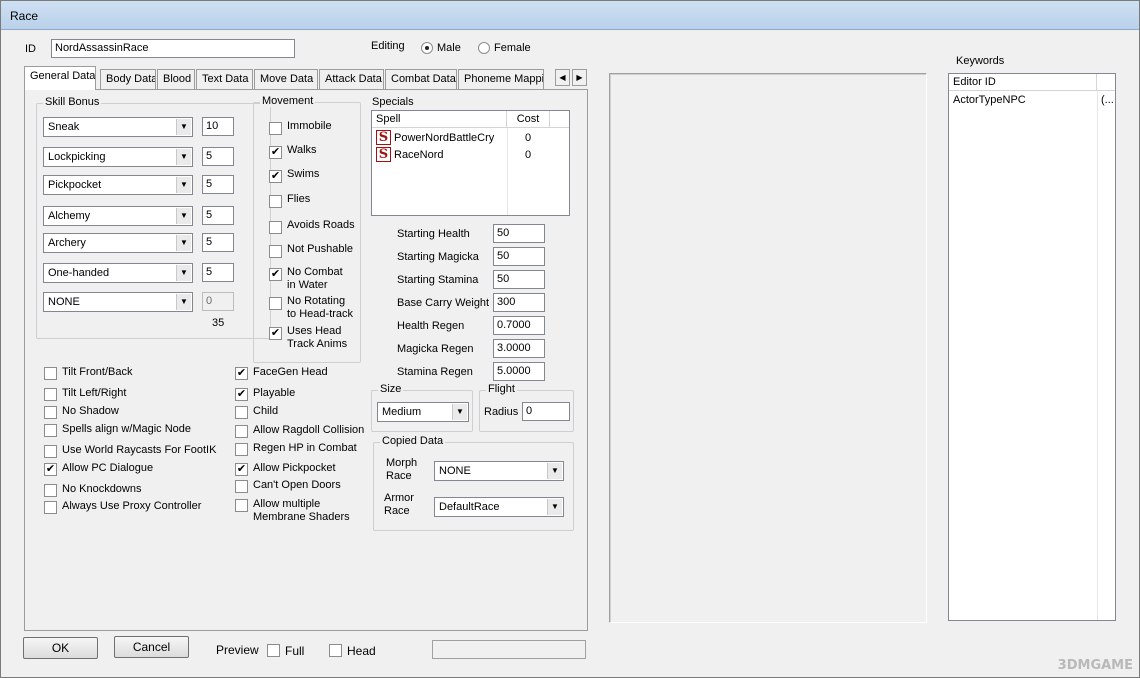 This screenshot has height=678, width=1140. I want to click on skill-dropdown: One-handed ▼, so click(118, 273).